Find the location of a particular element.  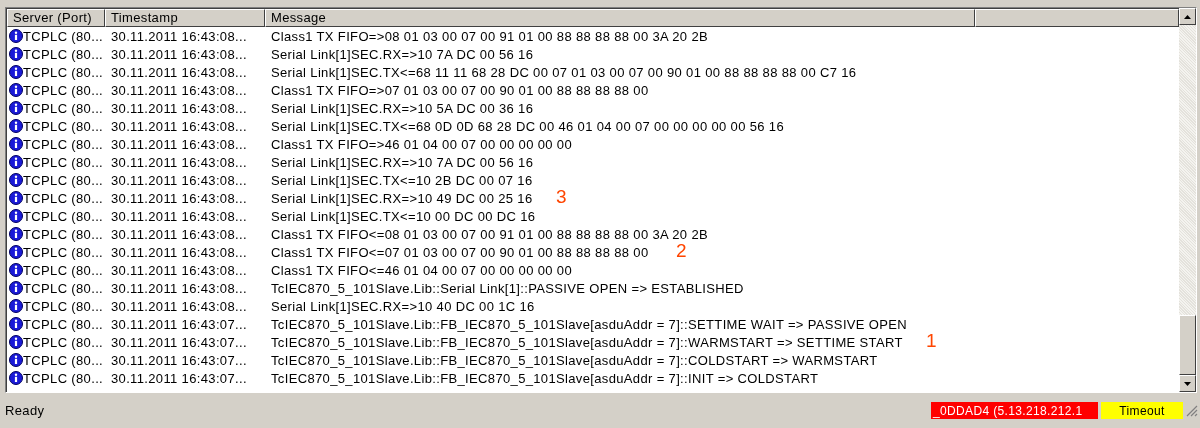

column-header: Message is located at coordinates (620, 18).